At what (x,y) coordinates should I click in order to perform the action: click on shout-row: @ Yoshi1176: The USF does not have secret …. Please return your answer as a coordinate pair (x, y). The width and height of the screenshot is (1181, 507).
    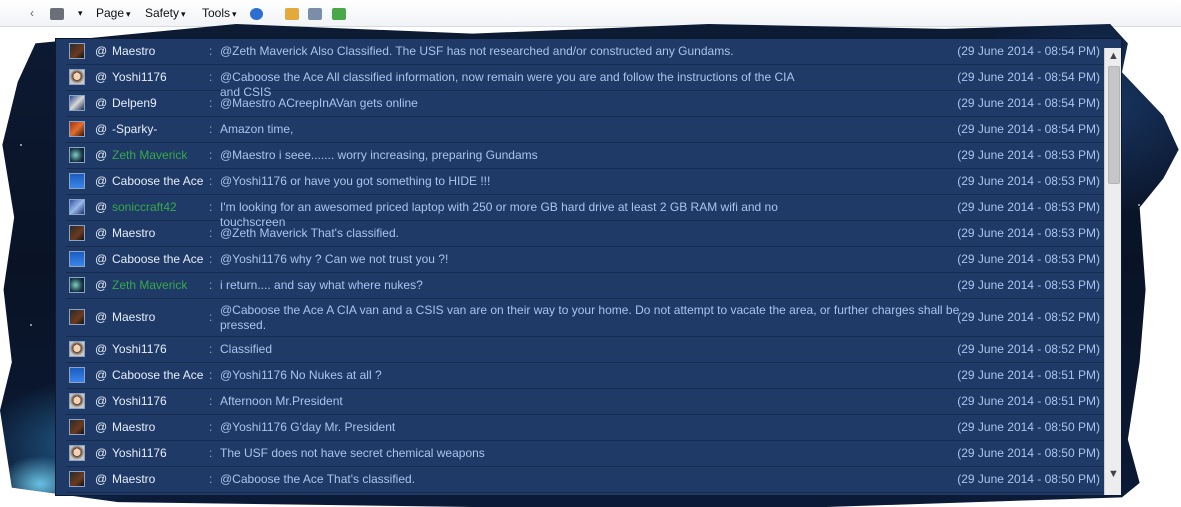
    Looking at the image, I should click on (585, 454).